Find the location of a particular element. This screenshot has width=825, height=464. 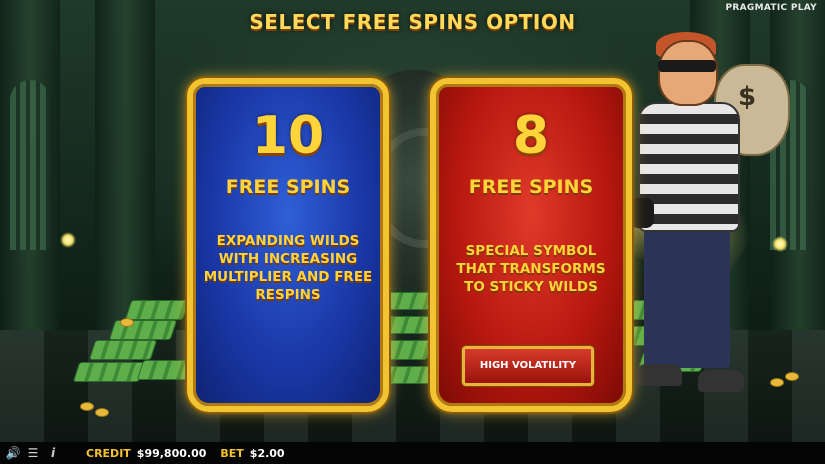

credit-label: CREDIT is located at coordinates (108, 453).